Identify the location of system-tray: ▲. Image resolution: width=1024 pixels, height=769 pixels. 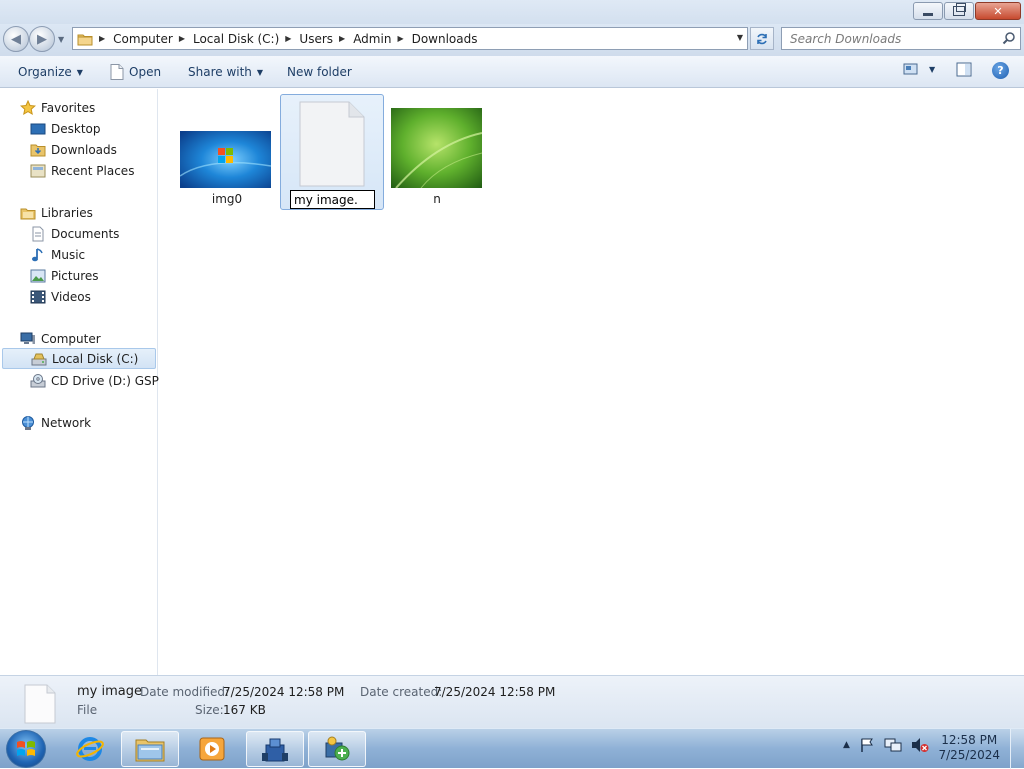
(890, 745).